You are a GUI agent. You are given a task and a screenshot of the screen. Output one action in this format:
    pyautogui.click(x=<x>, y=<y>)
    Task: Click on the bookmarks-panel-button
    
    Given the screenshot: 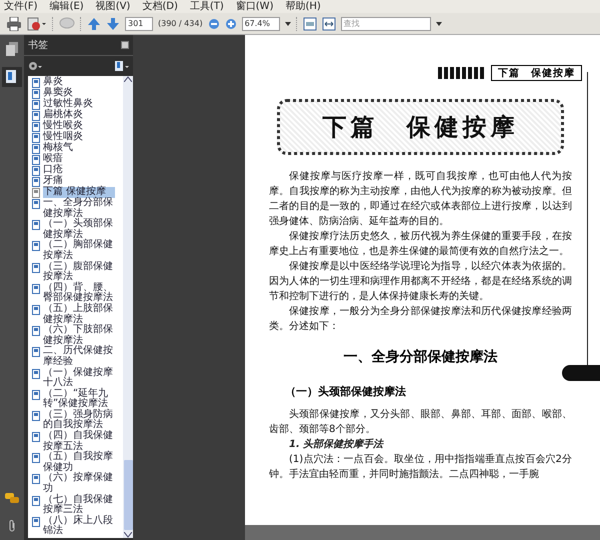 What is the action you would take?
    pyautogui.click(x=12, y=77)
    